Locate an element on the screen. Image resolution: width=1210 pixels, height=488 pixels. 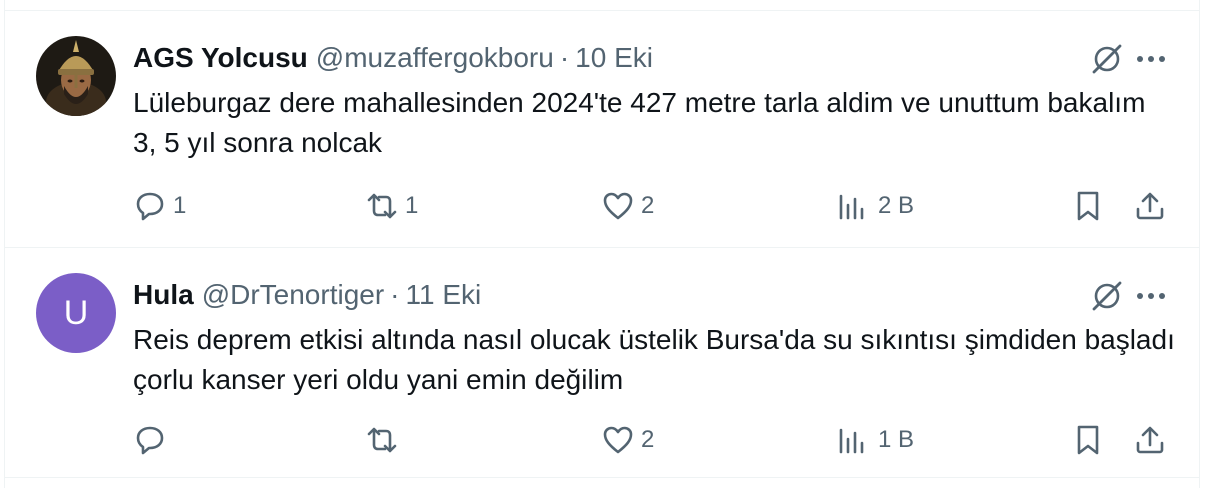
views-count: 2 B is located at coordinates (896, 205).